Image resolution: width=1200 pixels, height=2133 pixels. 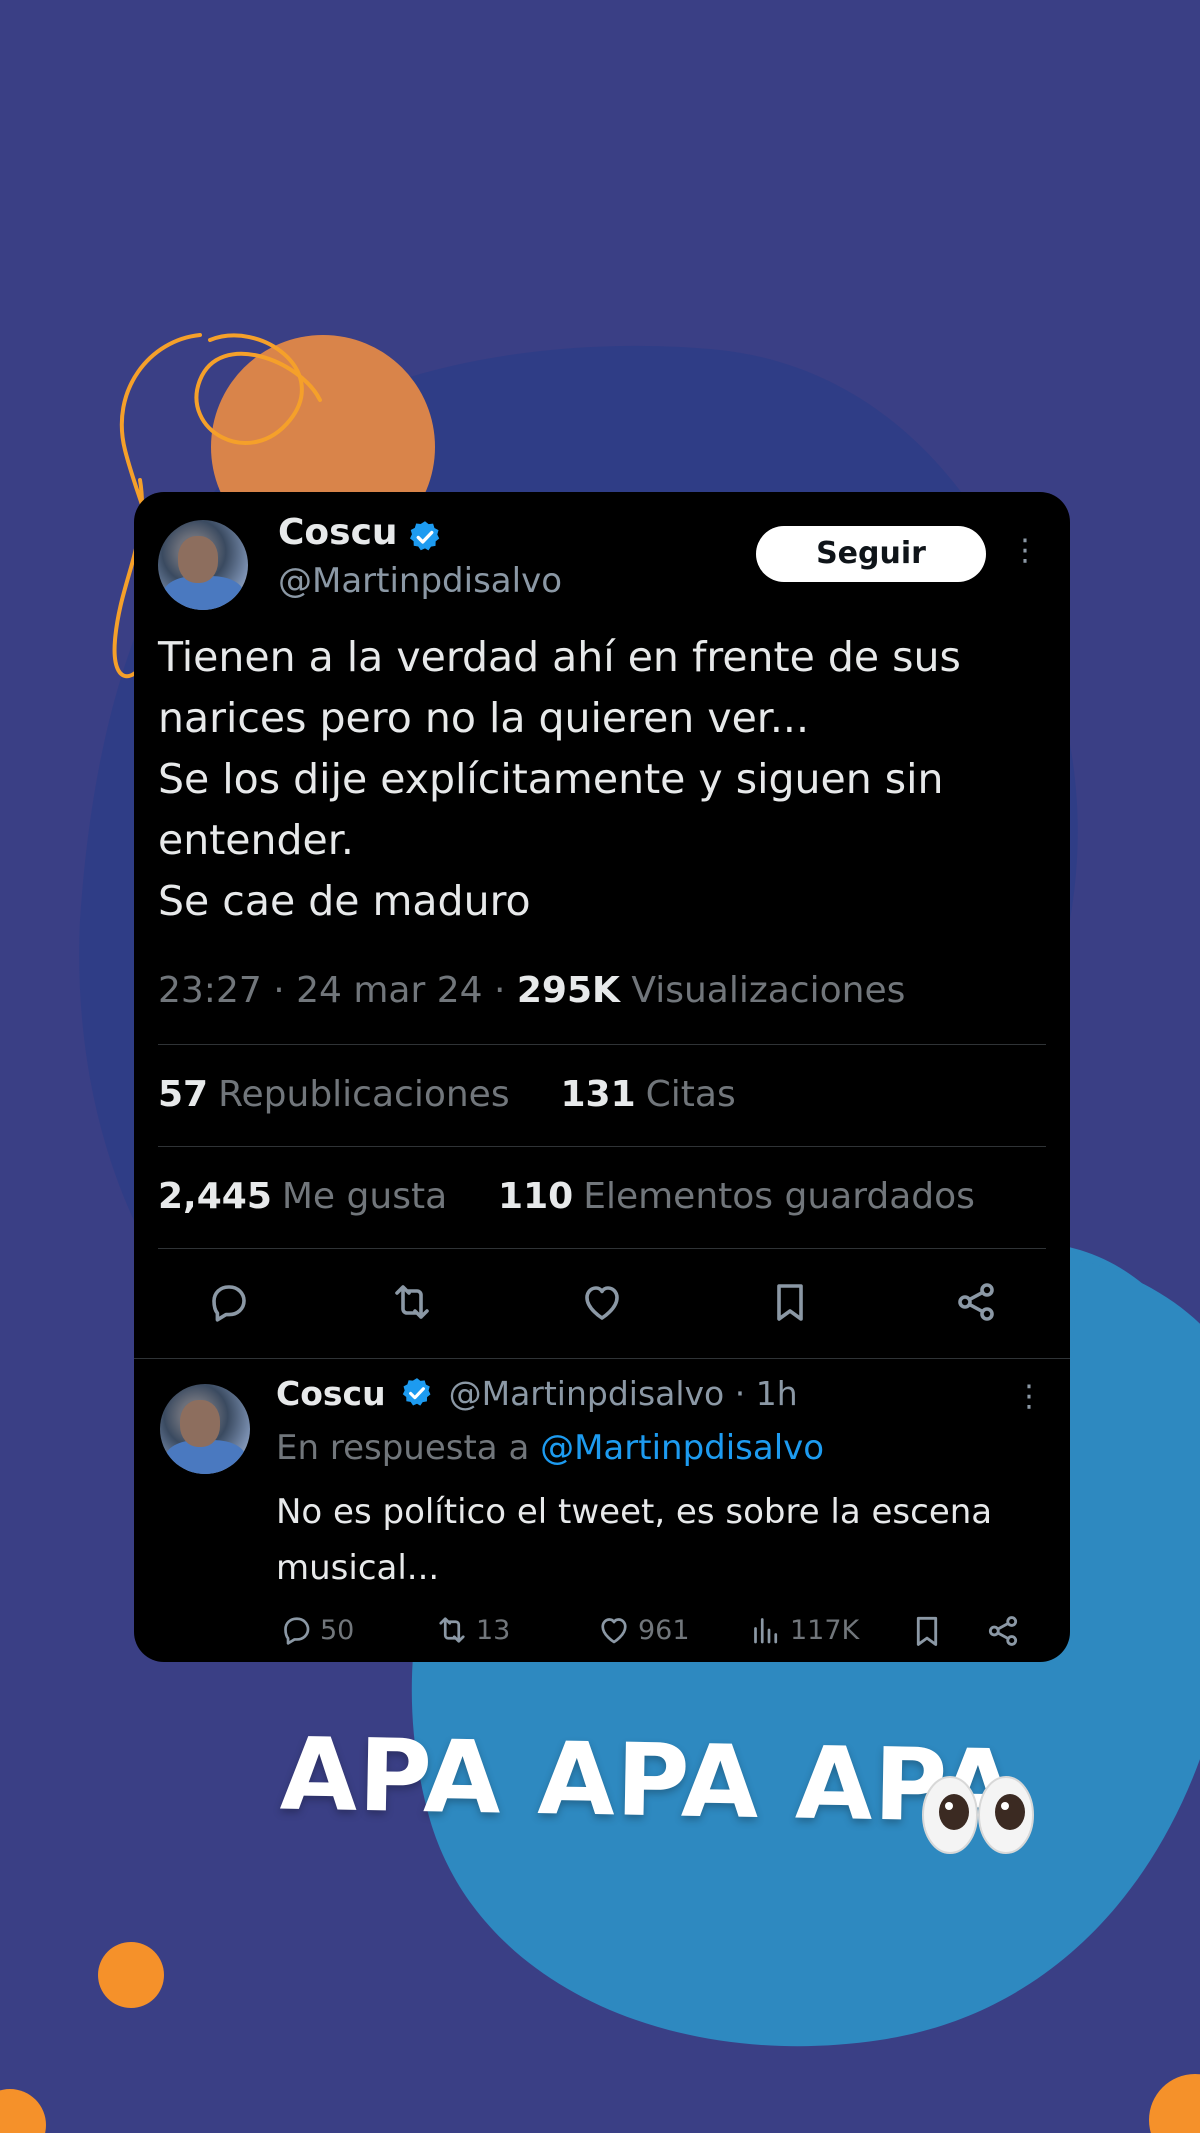 I want to click on reposts-count: 57, so click(x=183, y=1094).